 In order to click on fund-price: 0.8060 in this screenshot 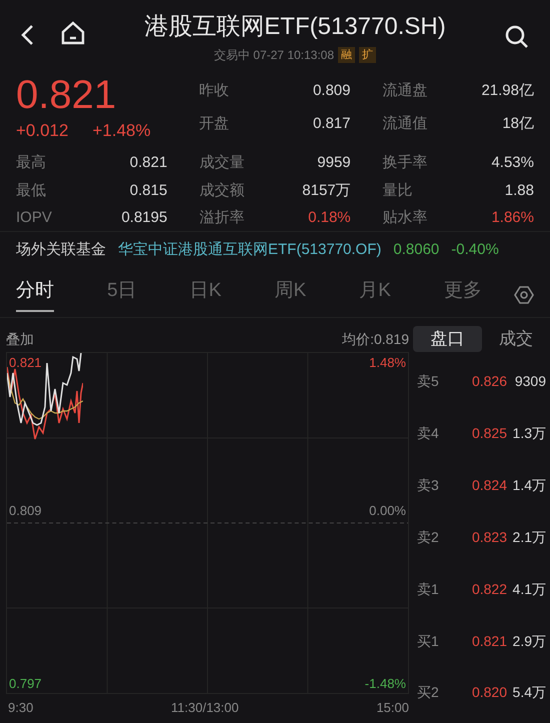, I will do `click(416, 250)`.